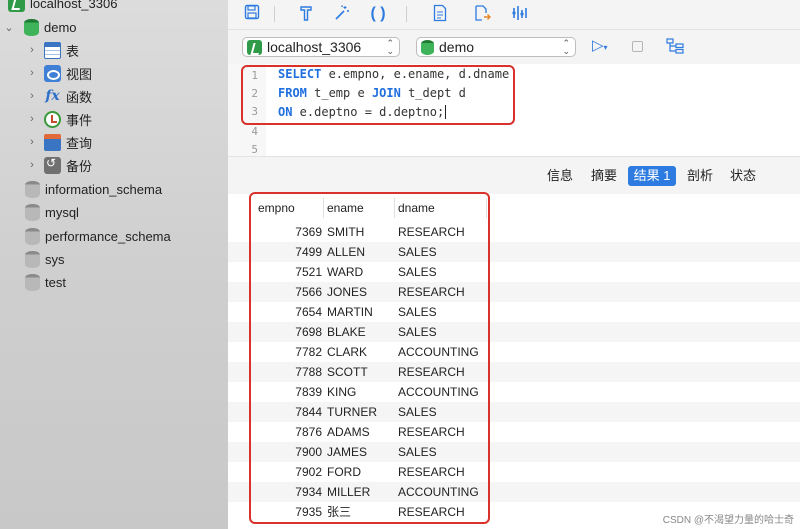 The image size is (800, 529). What do you see at coordinates (675, 47) in the screenshot?
I see `explain-icon` at bounding box center [675, 47].